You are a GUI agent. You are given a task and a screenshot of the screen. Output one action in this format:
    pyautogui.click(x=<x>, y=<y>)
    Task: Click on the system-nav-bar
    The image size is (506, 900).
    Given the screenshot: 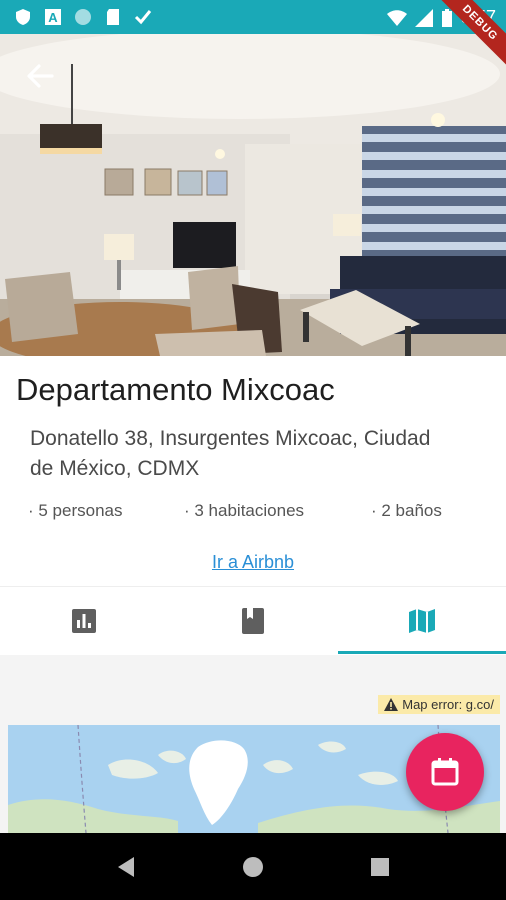 What is the action you would take?
    pyautogui.click(x=253, y=866)
    